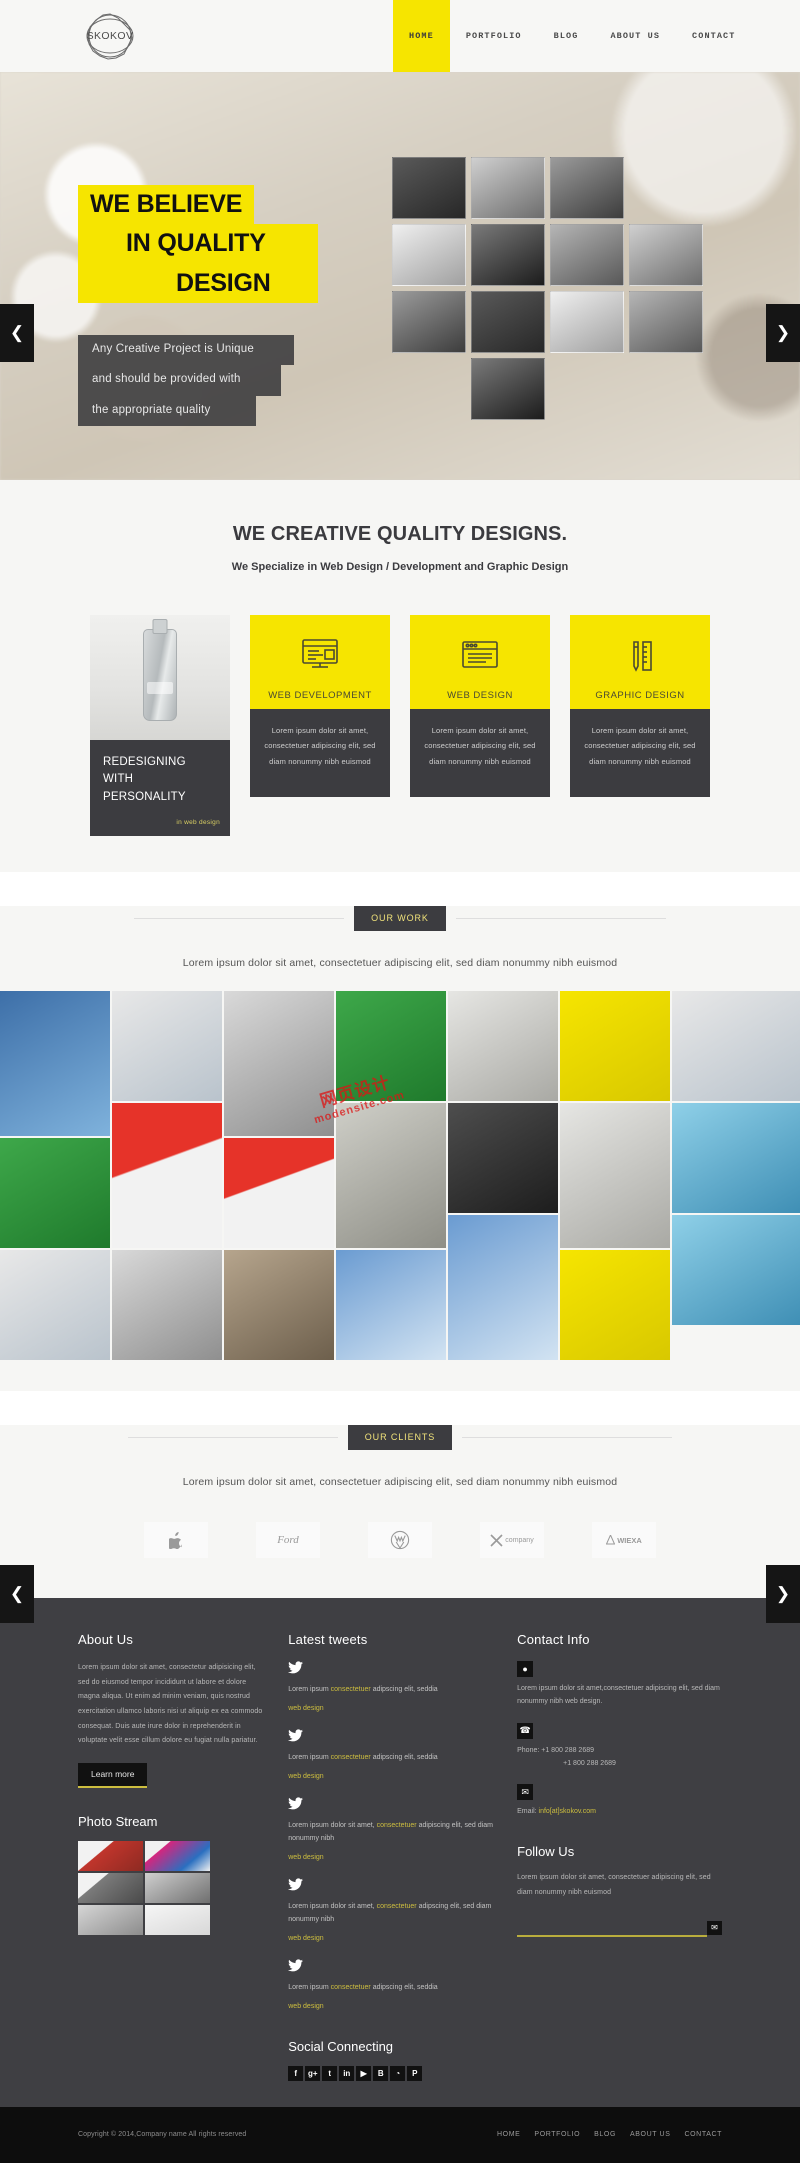  I want to click on main-nav: HOME PORTFOLIO BLOG ABOUT US CONTACT, so click(572, 36).